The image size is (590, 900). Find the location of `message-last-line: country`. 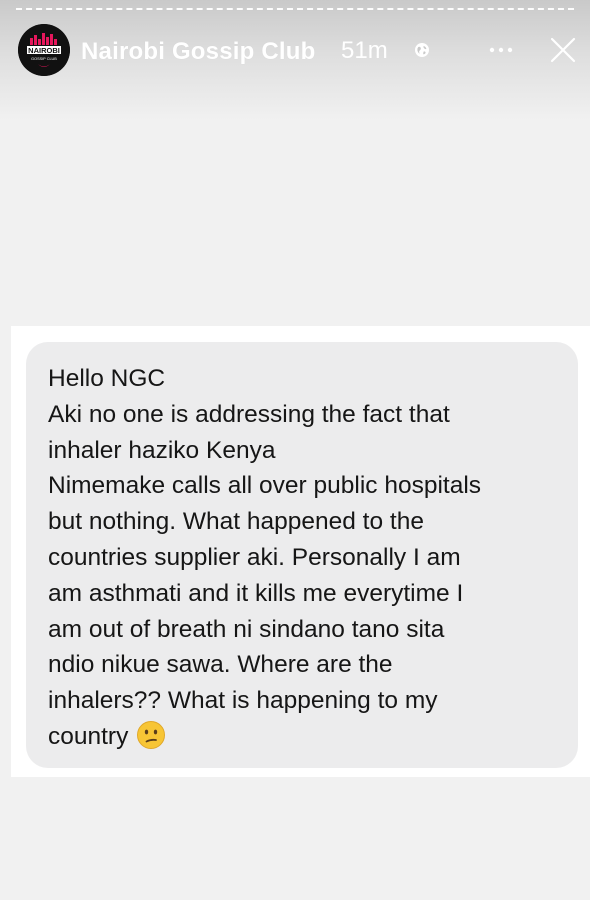

message-last-line: country is located at coordinates (303, 737).